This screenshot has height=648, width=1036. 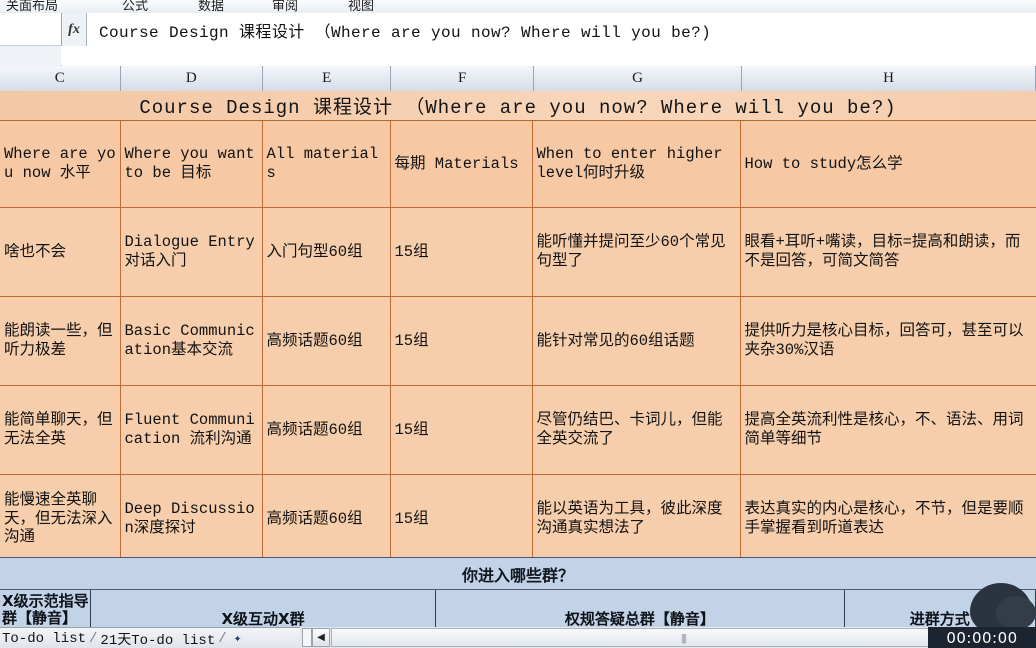 What do you see at coordinates (31, 29) in the screenshot?
I see `name-box` at bounding box center [31, 29].